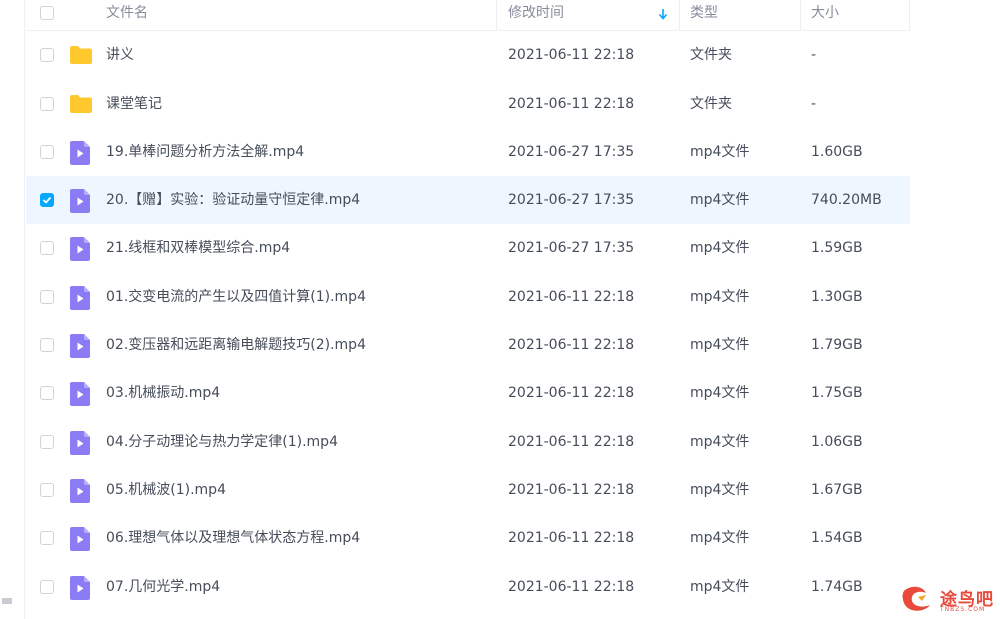 The width and height of the screenshot is (1000, 619). I want to click on file-size: 740.20MB, so click(846, 200).